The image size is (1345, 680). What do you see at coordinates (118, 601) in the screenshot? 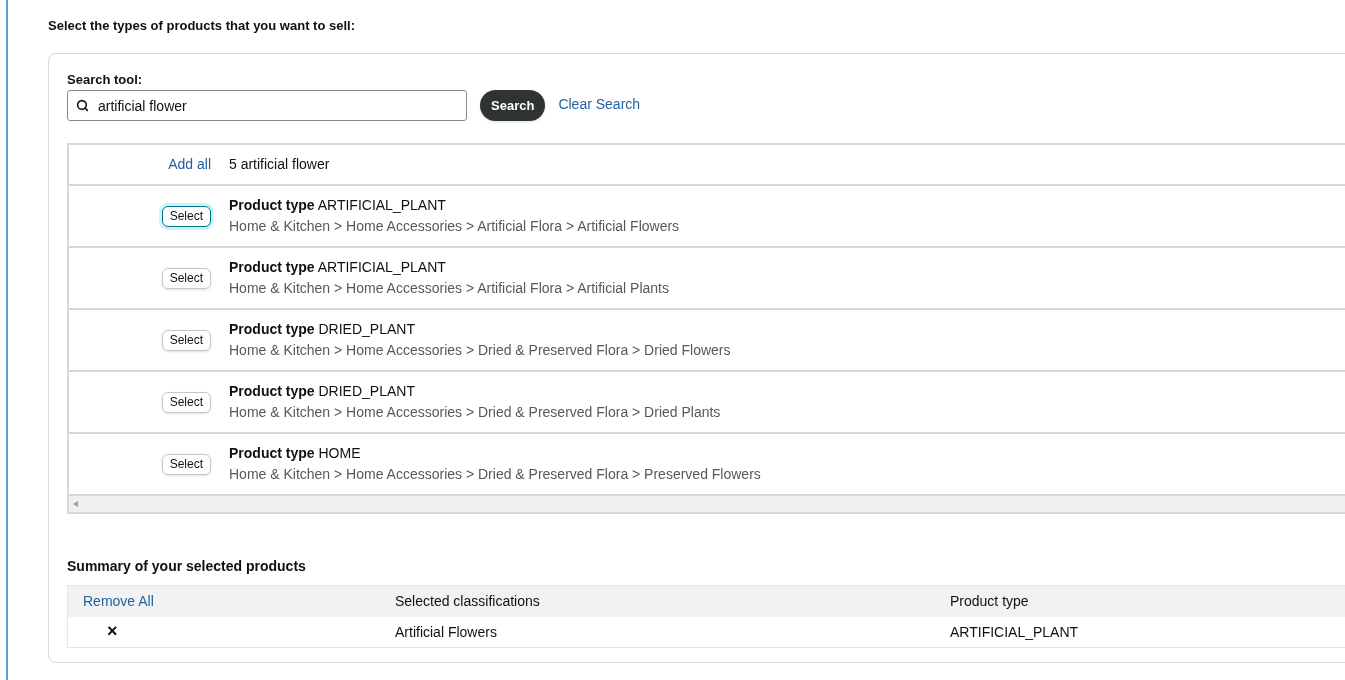
I see `remove-all-link: Remove All` at bounding box center [118, 601].